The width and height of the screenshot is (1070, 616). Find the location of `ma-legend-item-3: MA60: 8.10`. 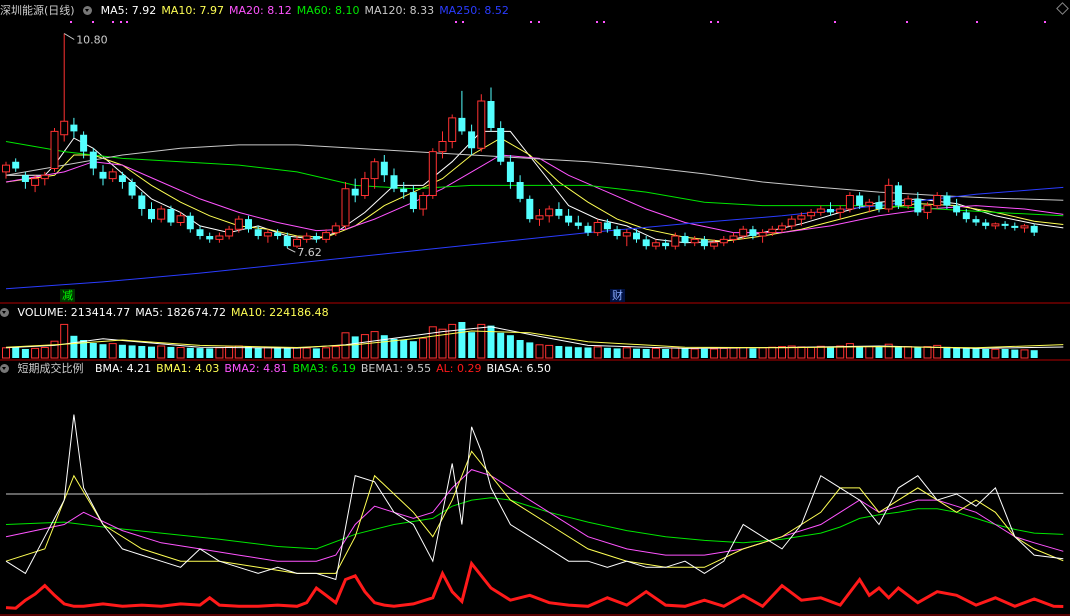

ma-legend-item-3: MA60: 8.10 is located at coordinates (328, 10).